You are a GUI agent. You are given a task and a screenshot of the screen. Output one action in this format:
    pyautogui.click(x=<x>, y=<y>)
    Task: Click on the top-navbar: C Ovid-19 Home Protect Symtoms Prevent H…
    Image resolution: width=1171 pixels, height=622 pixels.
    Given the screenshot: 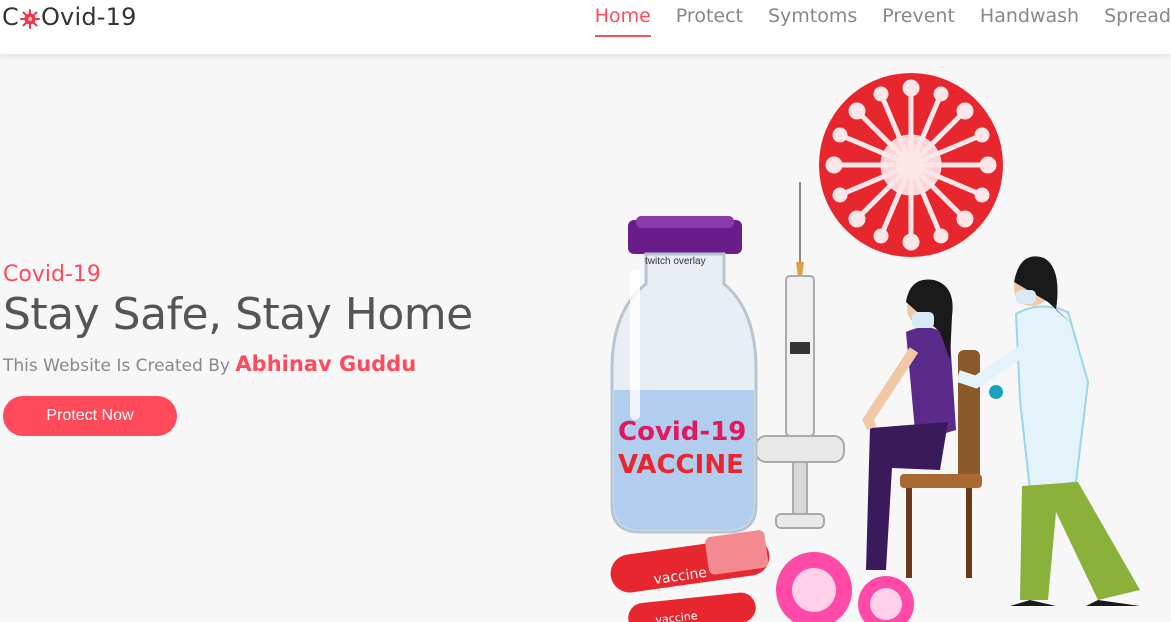 What is the action you would take?
    pyautogui.click(x=585, y=27)
    